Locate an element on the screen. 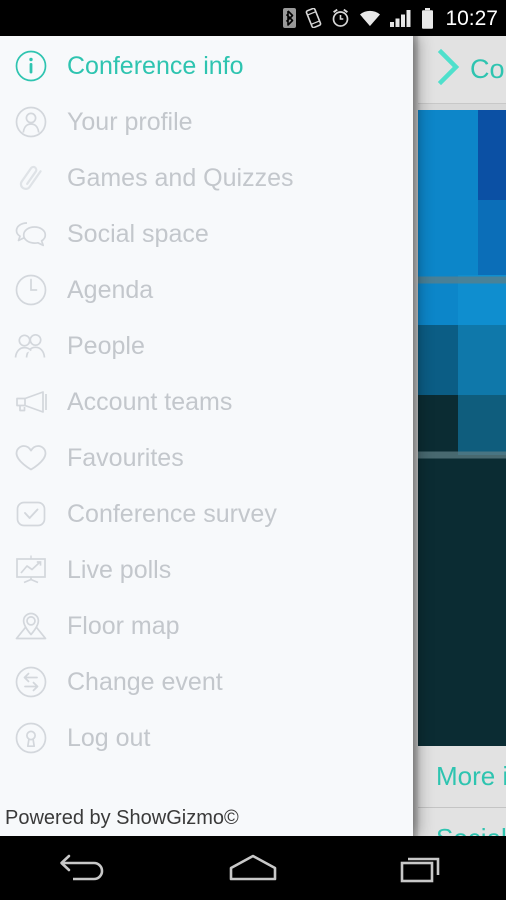 Image resolution: width=506 pixels, height=900 pixels. check-square-icon is located at coordinates (31, 514).